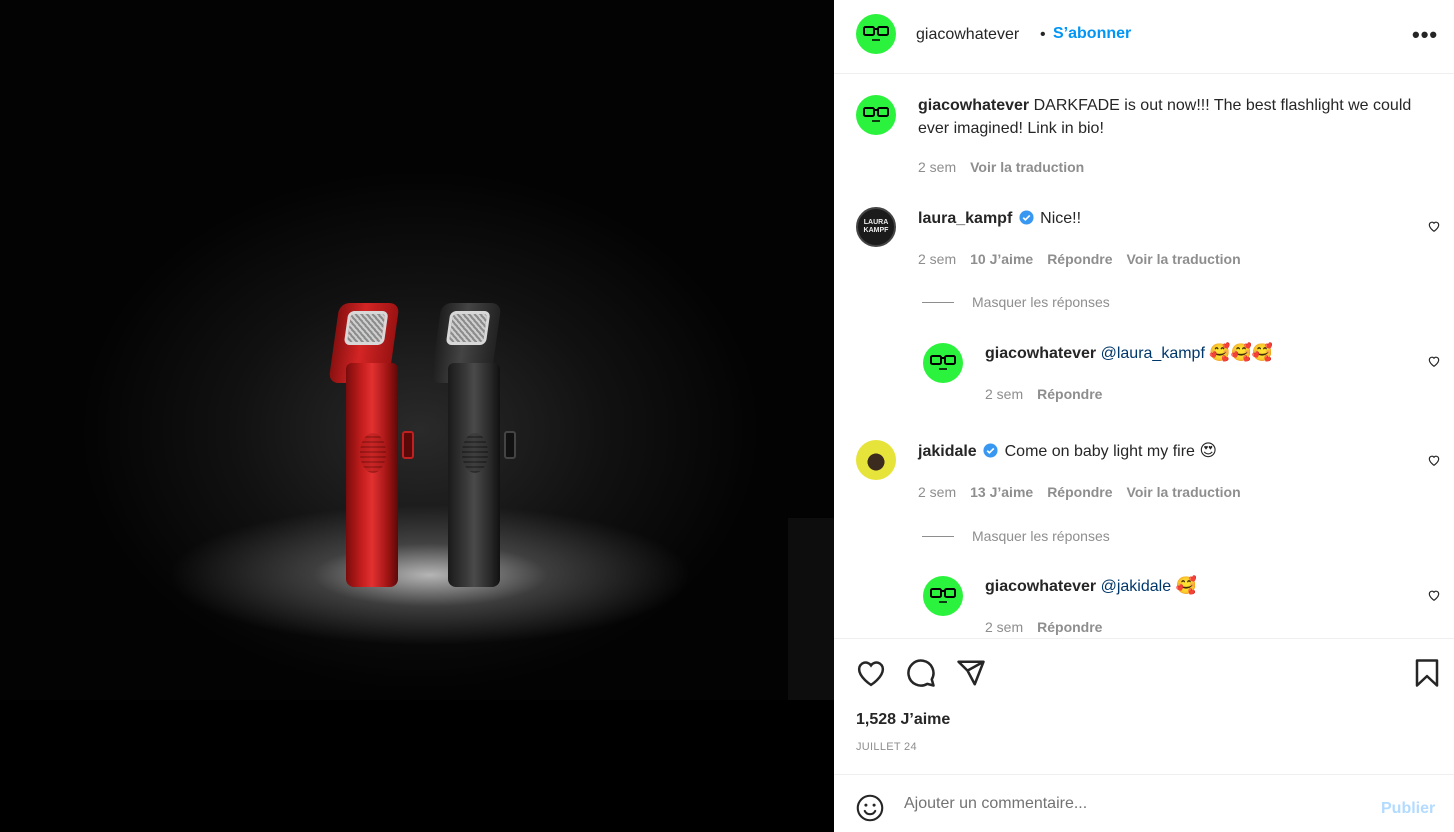 Image resolution: width=1454 pixels, height=832 pixels. Describe the element at coordinates (1241, 353) in the screenshot. I see `reply-1-emoji: 🥰🥰🥰` at that location.